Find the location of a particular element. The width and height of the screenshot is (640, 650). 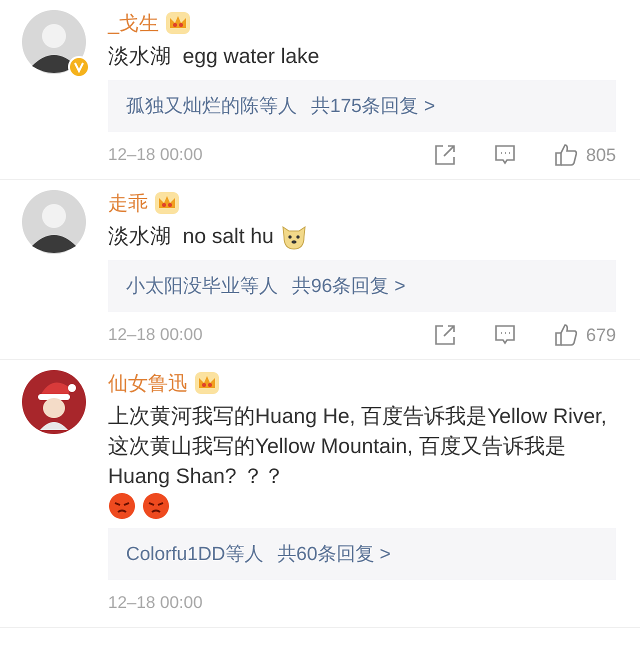

like-count: 805 is located at coordinates (601, 155).